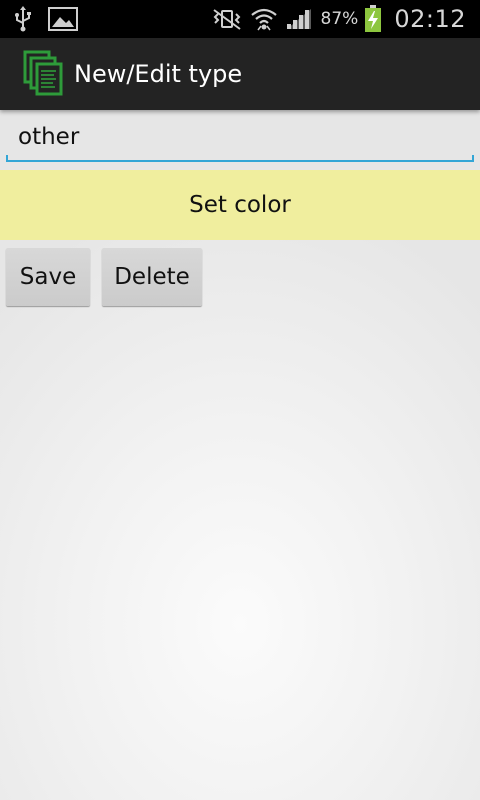  I want to click on type-name-field, so click(240, 138).